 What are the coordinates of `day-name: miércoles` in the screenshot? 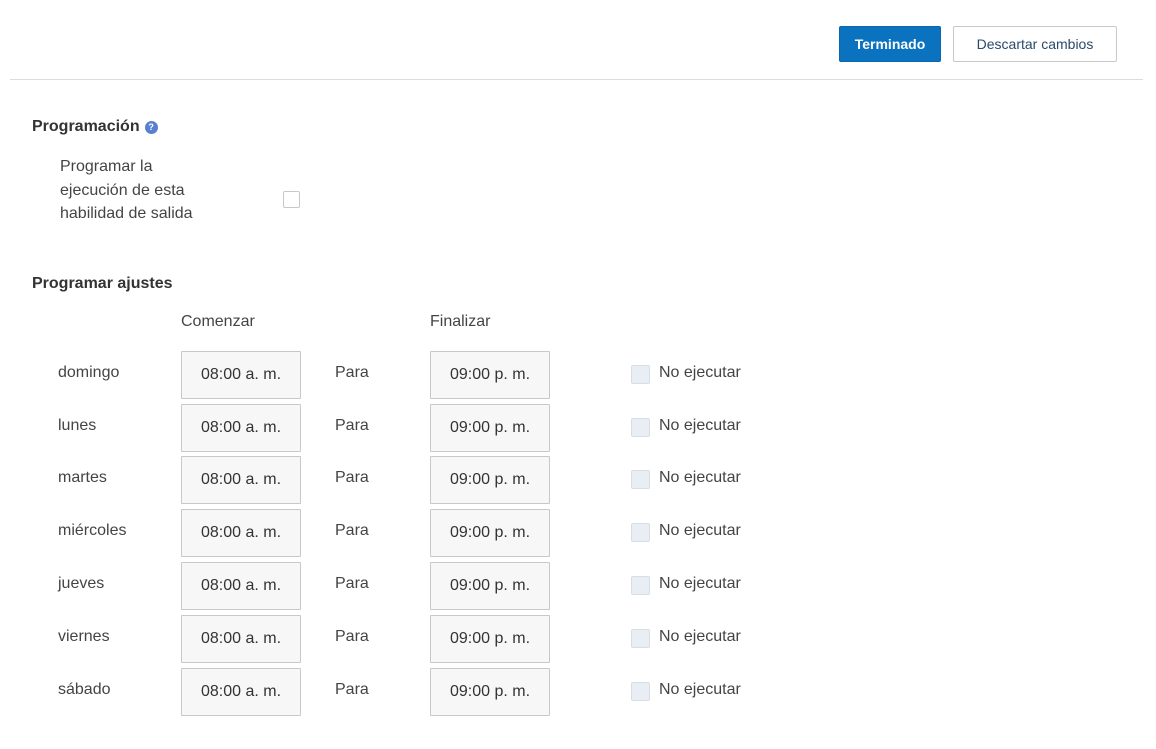 It's located at (92, 530).